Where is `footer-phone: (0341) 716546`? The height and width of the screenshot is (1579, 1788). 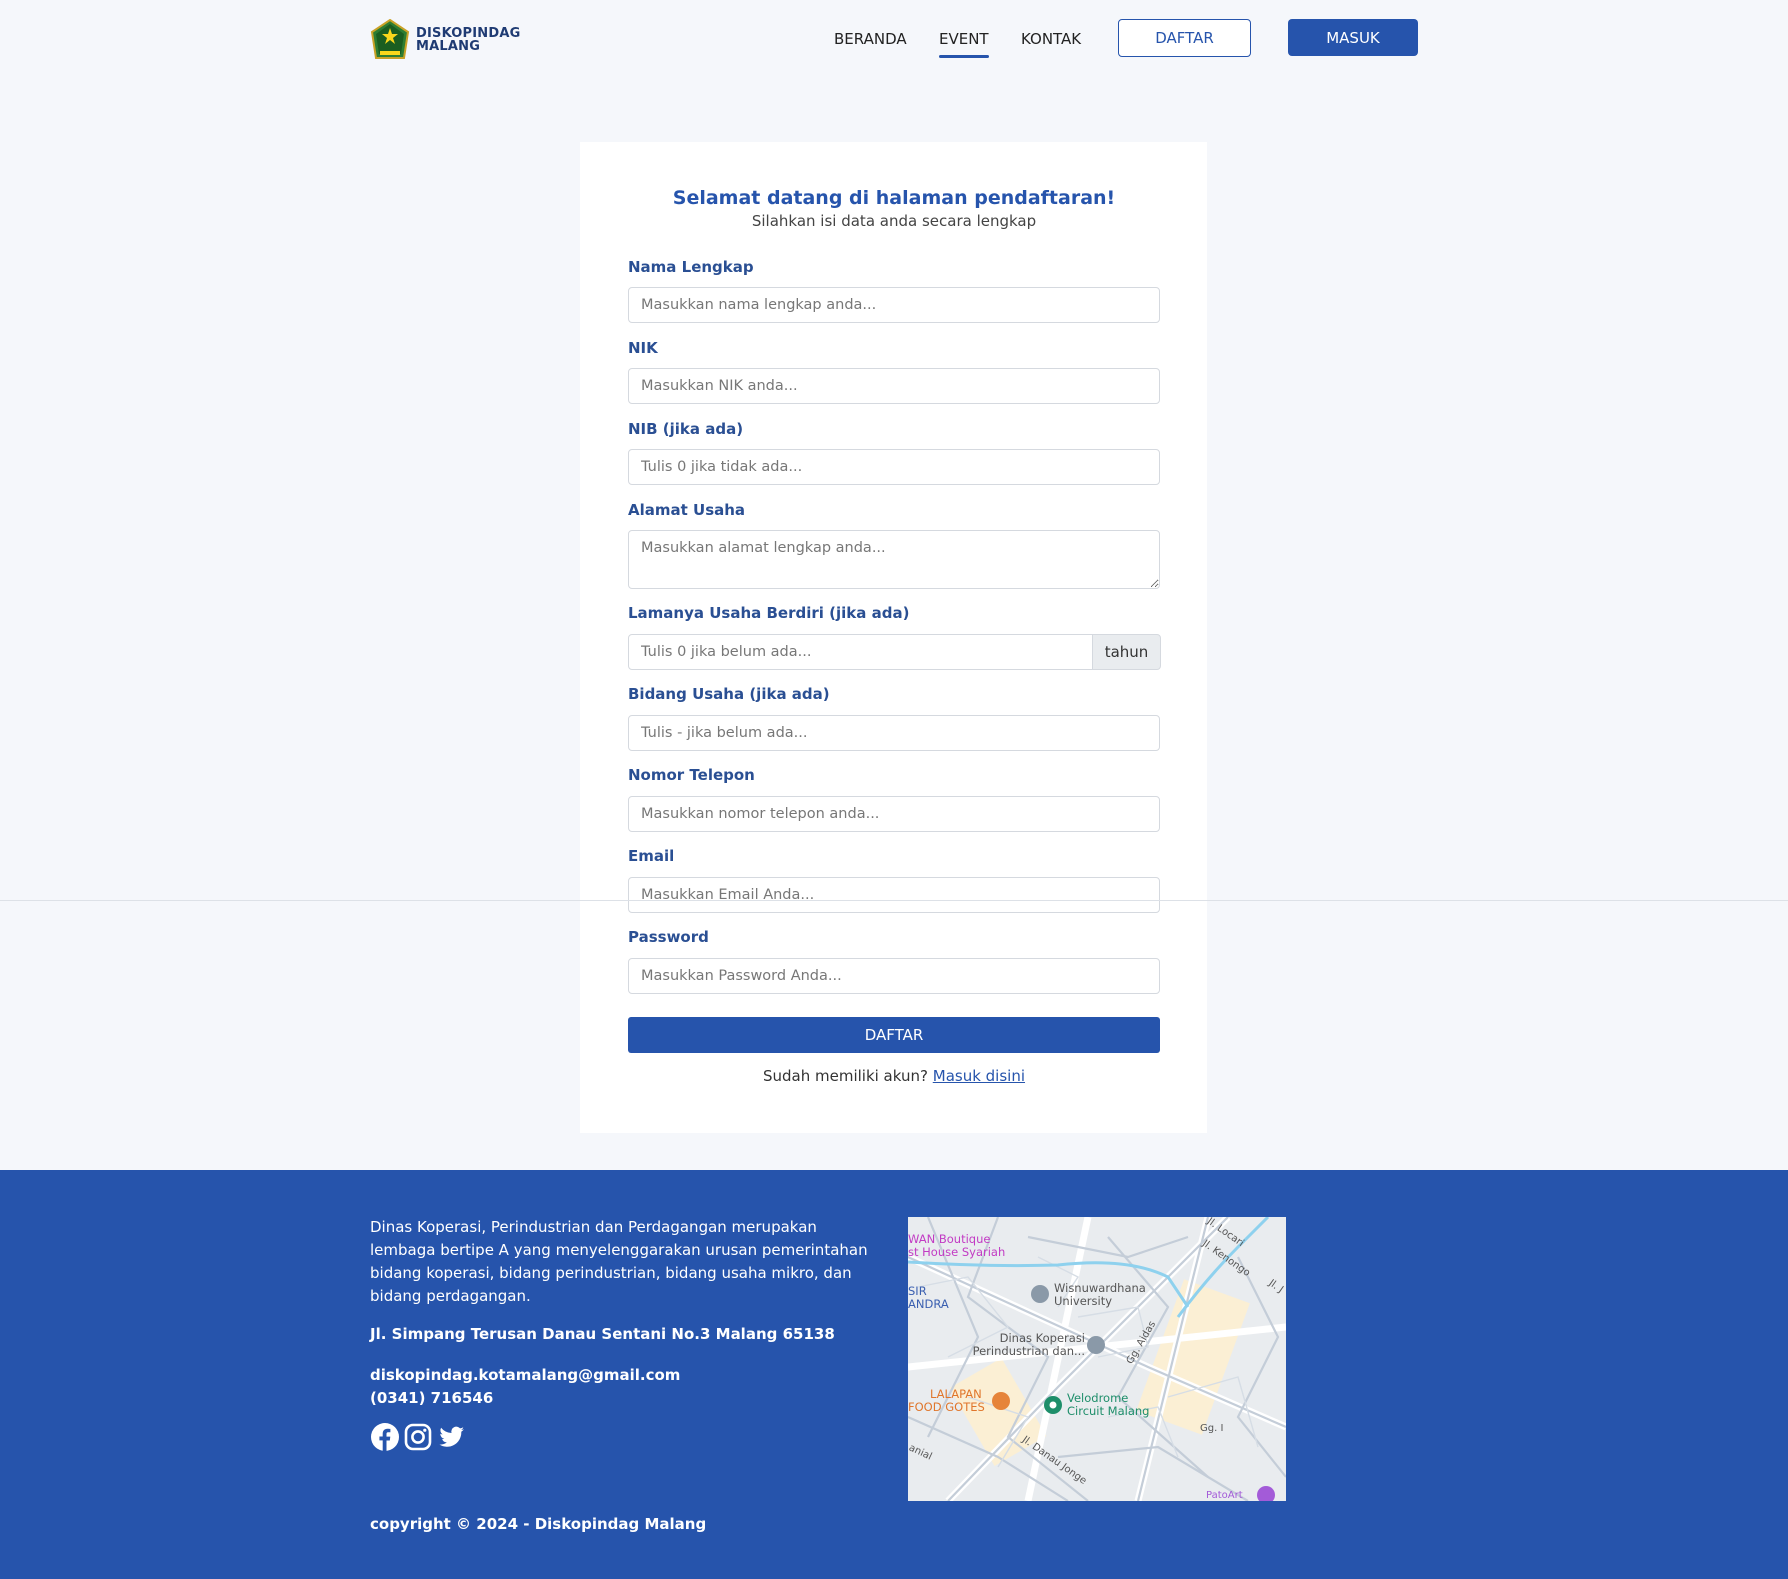 footer-phone: (0341) 716546 is located at coordinates (432, 1398).